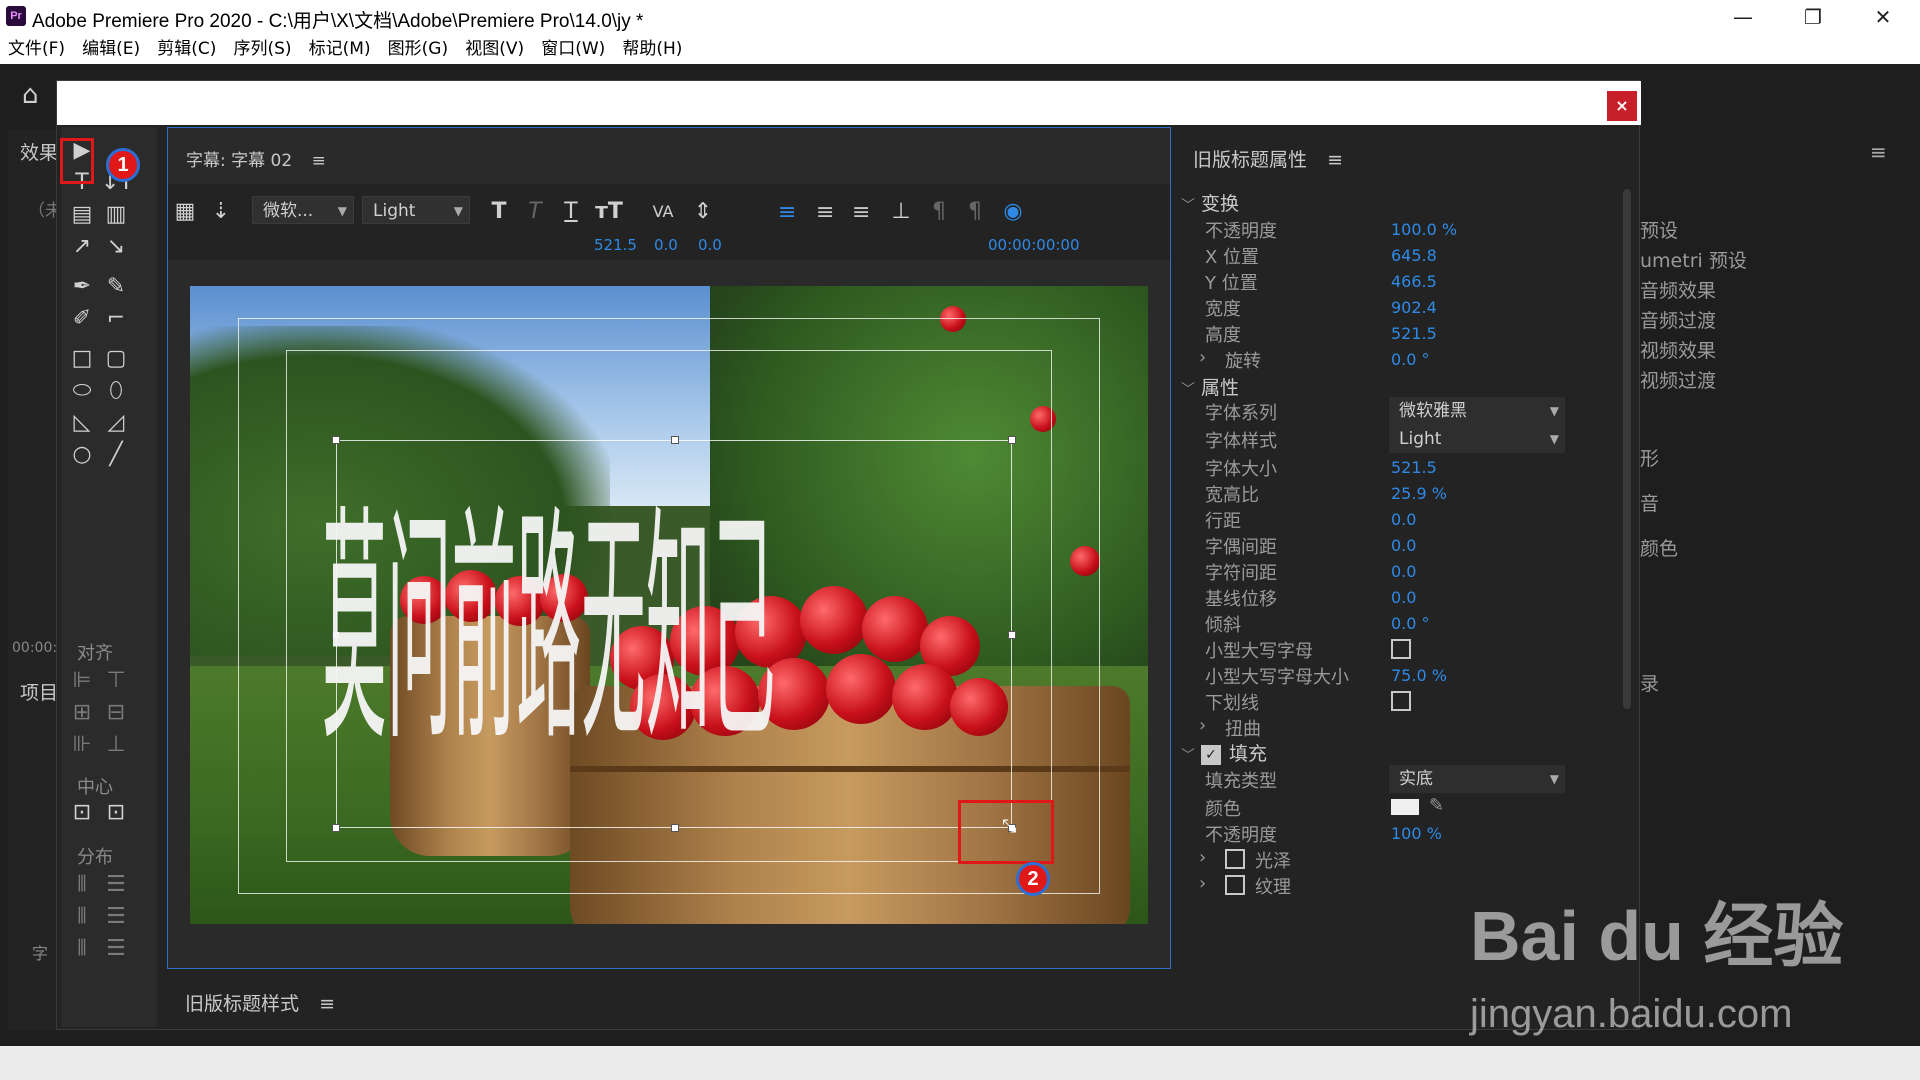 This screenshot has width=1920, height=1080. I want to click on smallcaps-size-value: 75.0 %, so click(1419, 675).